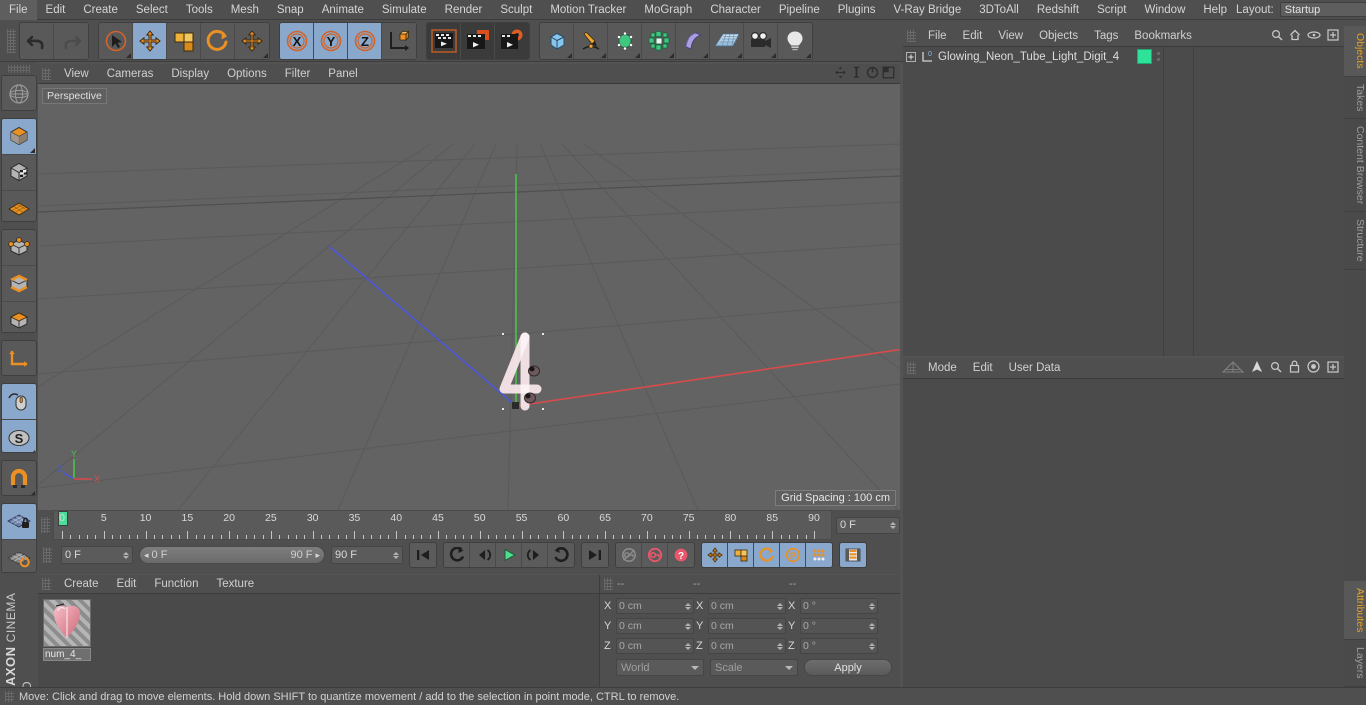  Describe the element at coordinates (45, 525) in the screenshot. I see `timeline-grip` at that location.